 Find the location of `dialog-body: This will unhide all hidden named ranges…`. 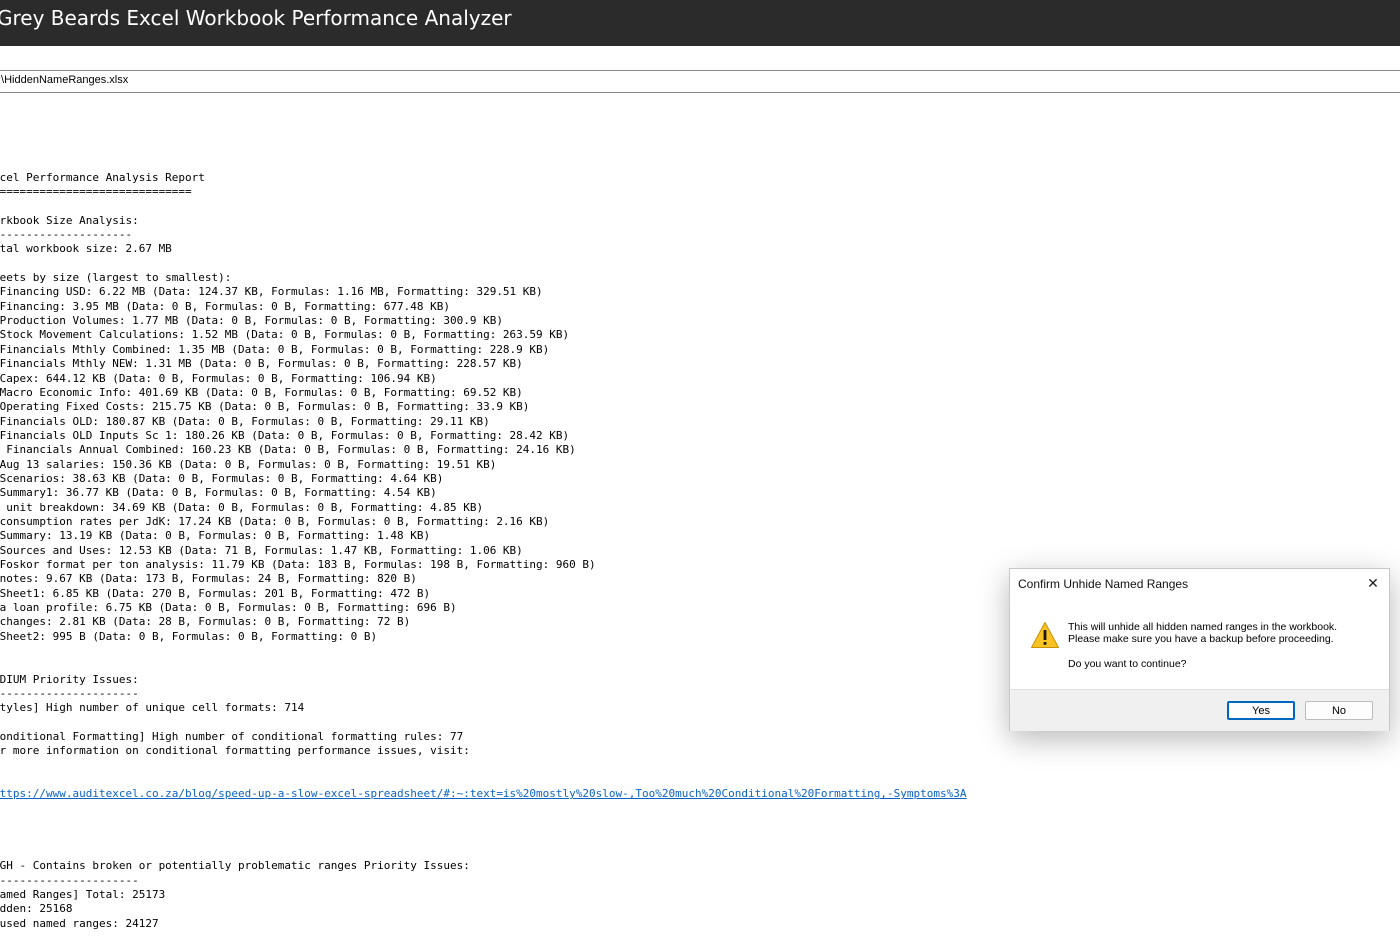

dialog-body: This will unhide all hidden named ranges… is located at coordinates (1199, 645).